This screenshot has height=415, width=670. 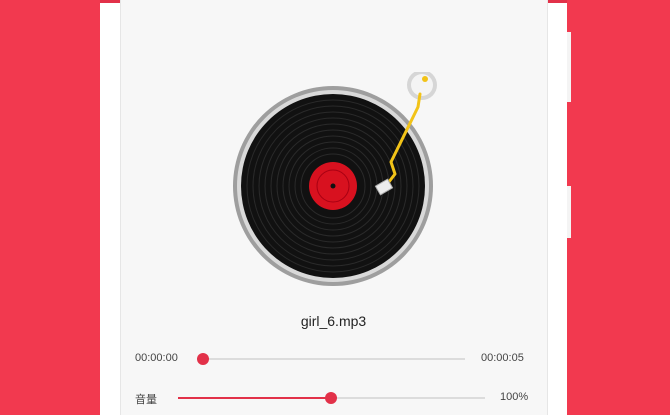 What do you see at coordinates (334, 359) in the screenshot?
I see `progress-track` at bounding box center [334, 359].